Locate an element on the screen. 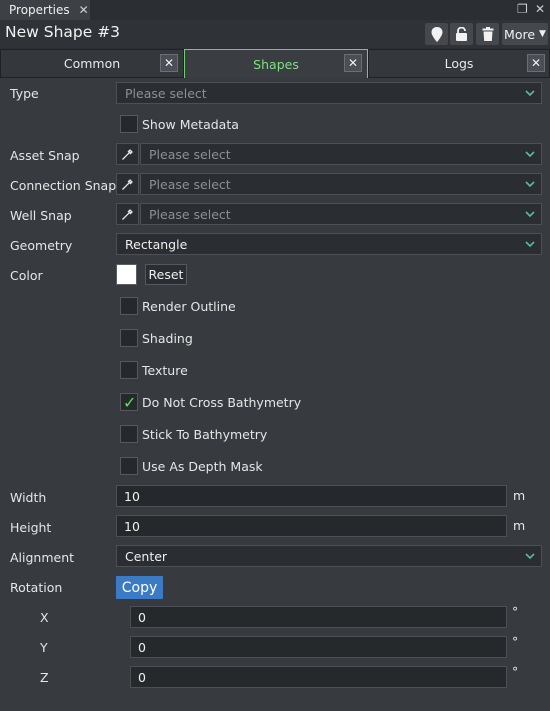 Image resolution: width=550 pixels, height=711 pixels. well-snap-picker-button is located at coordinates (127, 214).